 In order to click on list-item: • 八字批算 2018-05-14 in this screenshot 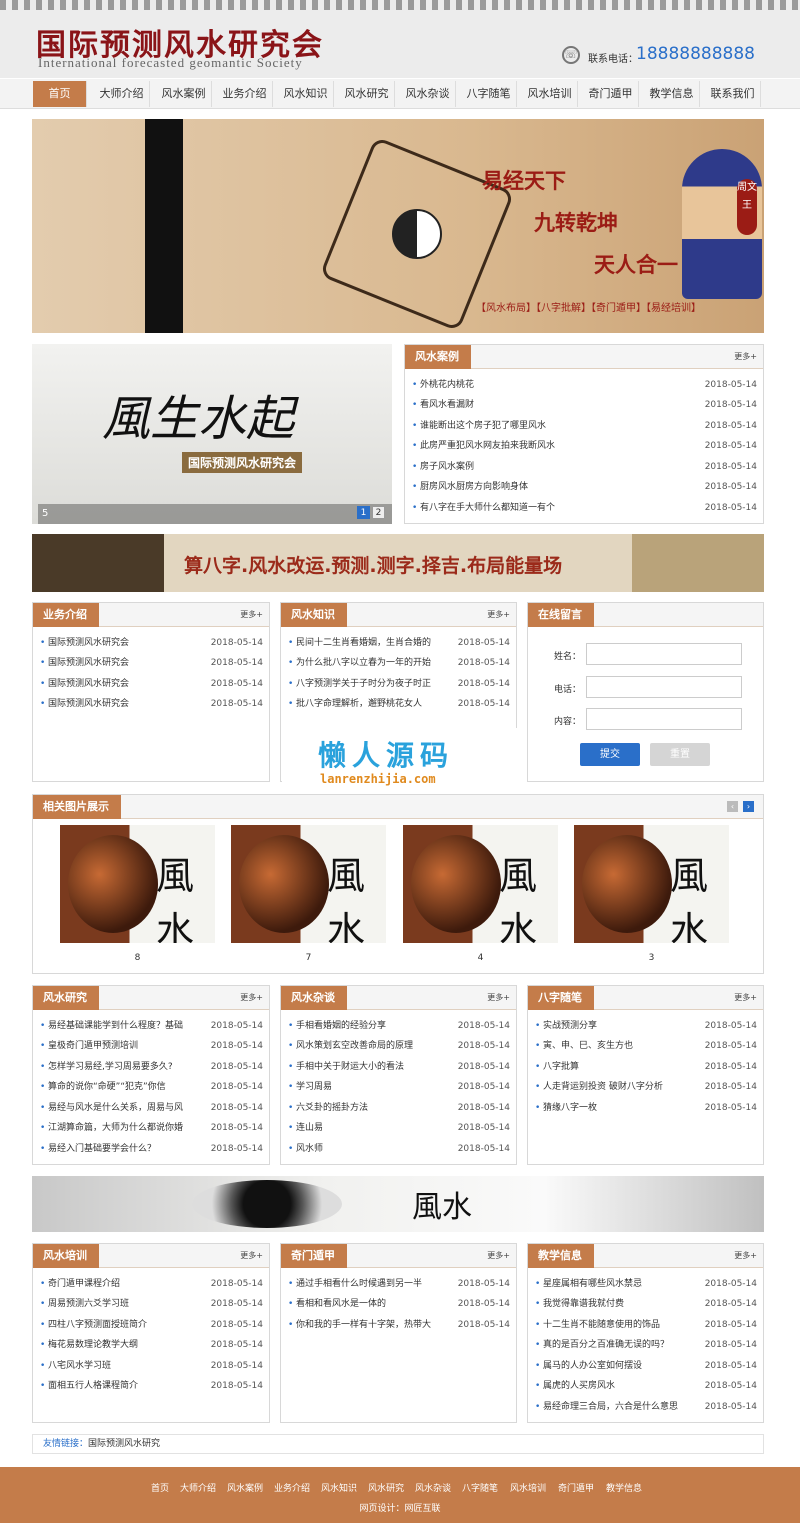, I will do `click(645, 1067)`.